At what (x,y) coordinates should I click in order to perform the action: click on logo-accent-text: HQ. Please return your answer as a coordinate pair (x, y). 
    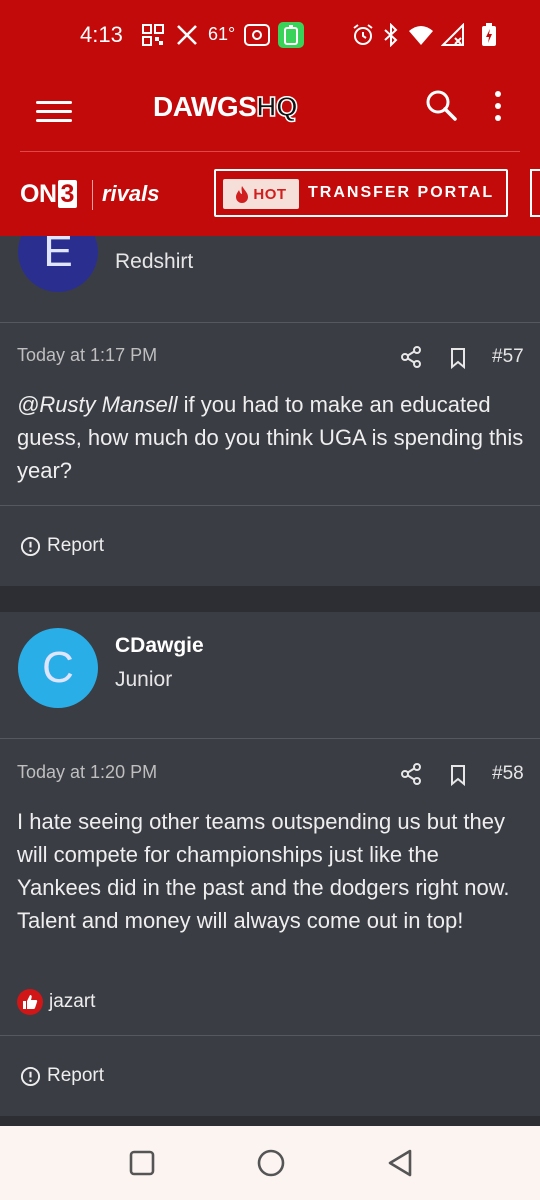
    Looking at the image, I should click on (277, 106).